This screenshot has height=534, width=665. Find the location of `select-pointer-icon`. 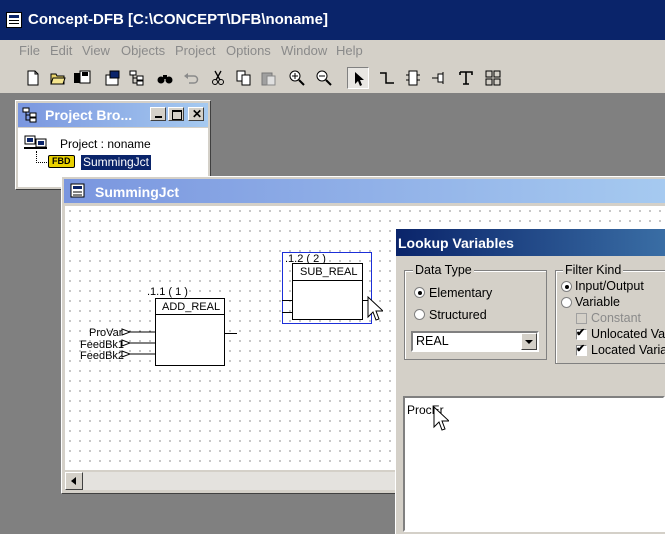

select-pointer-icon is located at coordinates (358, 78).